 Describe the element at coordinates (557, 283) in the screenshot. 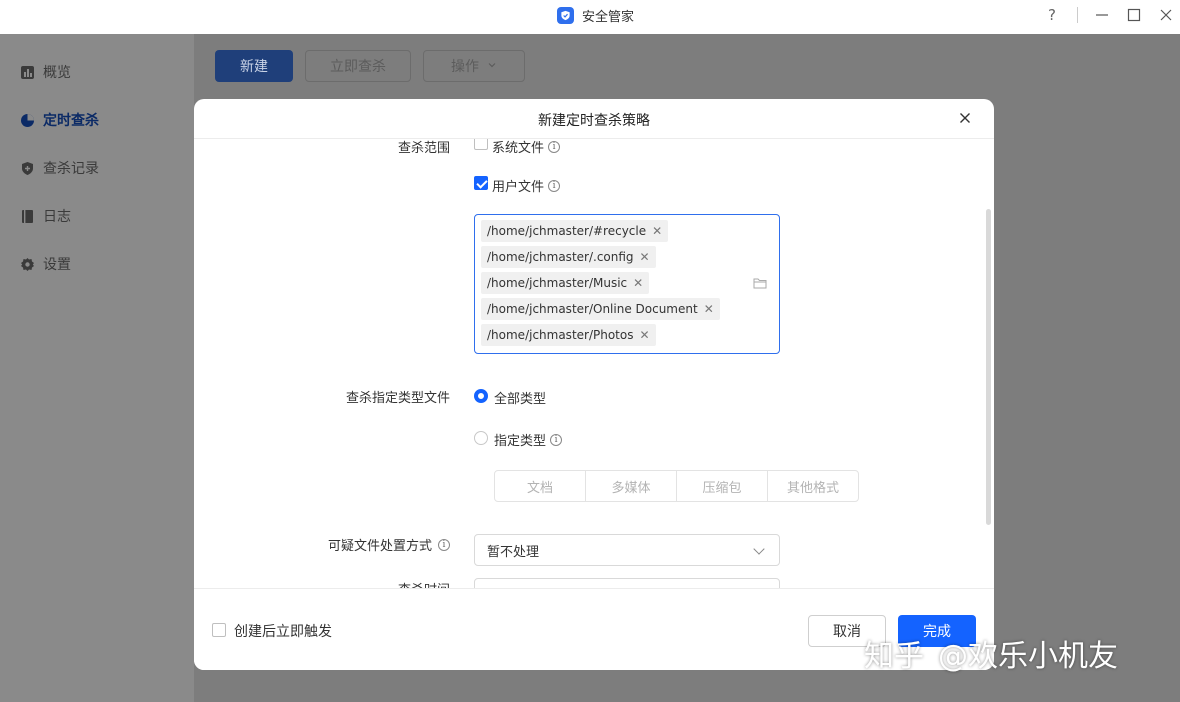

I see `path-tag-label: /home/jchmaster/Music` at that location.